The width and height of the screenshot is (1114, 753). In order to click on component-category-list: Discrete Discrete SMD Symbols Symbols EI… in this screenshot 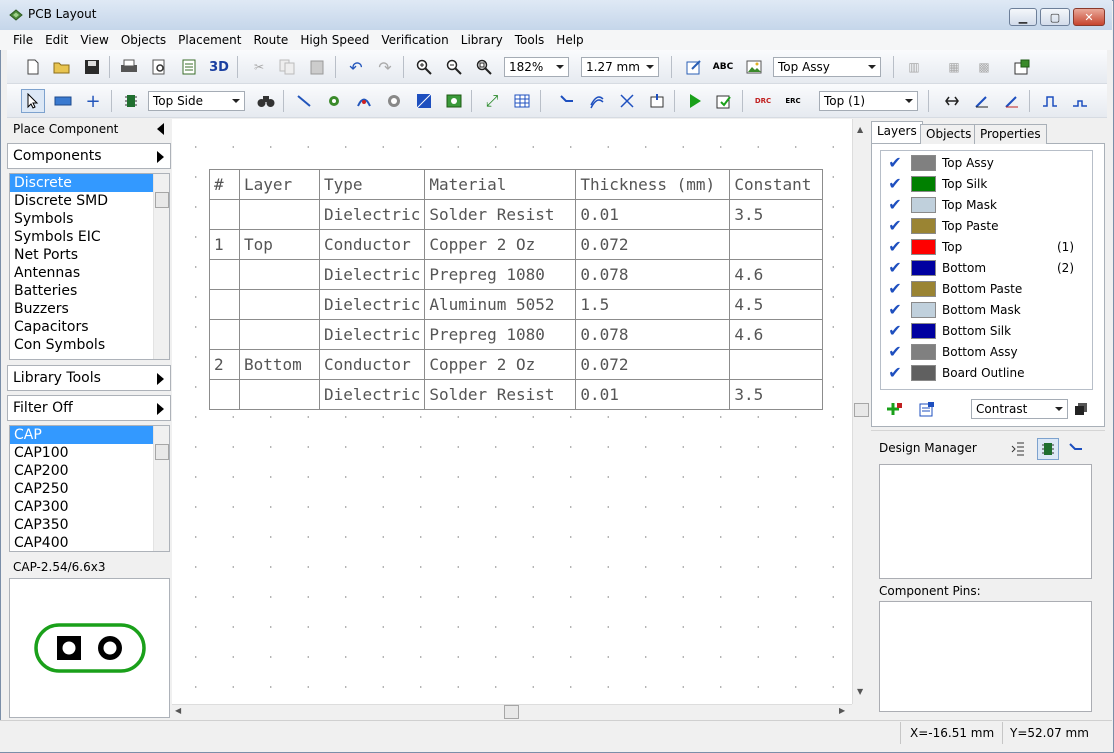, I will do `click(89, 266)`.